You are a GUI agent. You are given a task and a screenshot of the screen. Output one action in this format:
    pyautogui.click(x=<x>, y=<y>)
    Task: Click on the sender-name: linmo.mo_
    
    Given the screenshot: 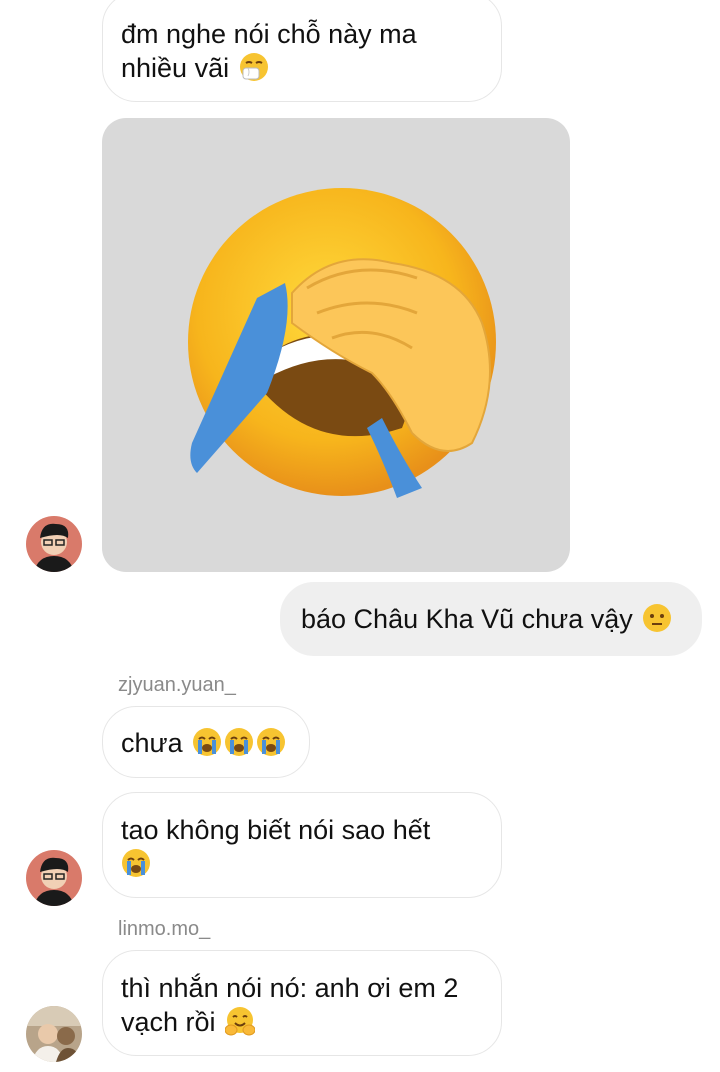 What is the action you would take?
    pyautogui.click(x=164, y=929)
    